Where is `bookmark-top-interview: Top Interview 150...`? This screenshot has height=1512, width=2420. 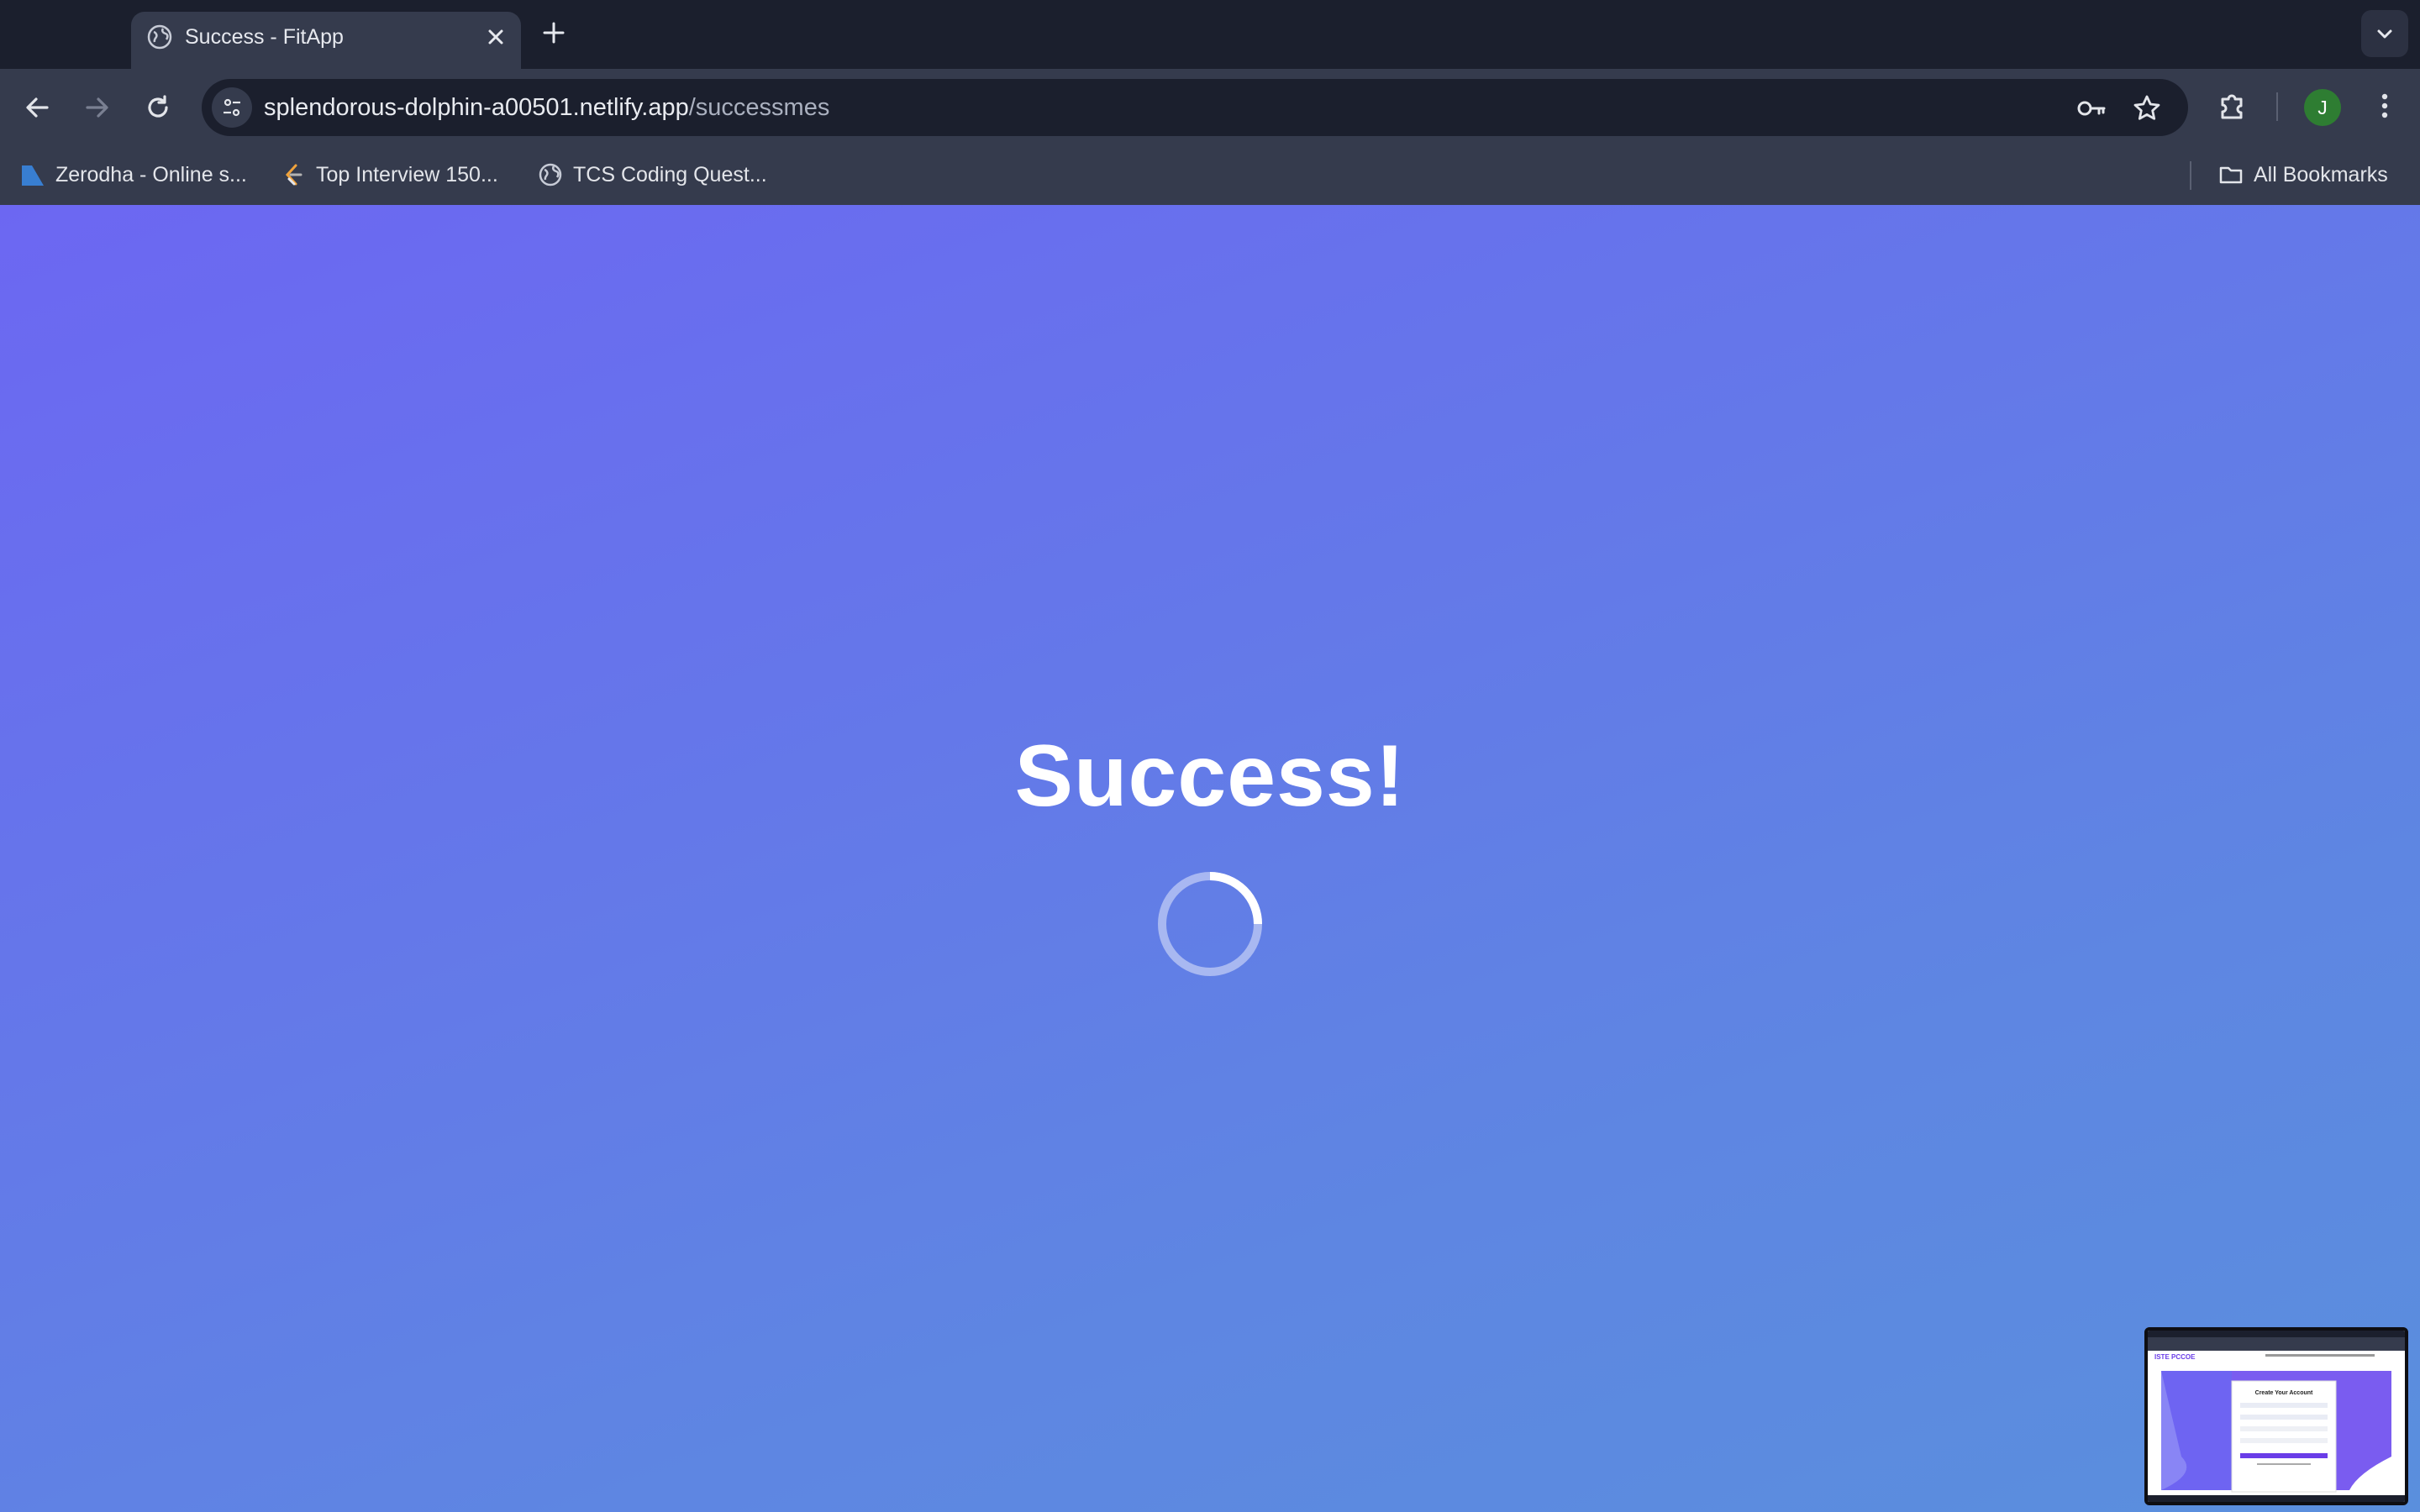 bookmark-top-interview: Top Interview 150... is located at coordinates (390, 175).